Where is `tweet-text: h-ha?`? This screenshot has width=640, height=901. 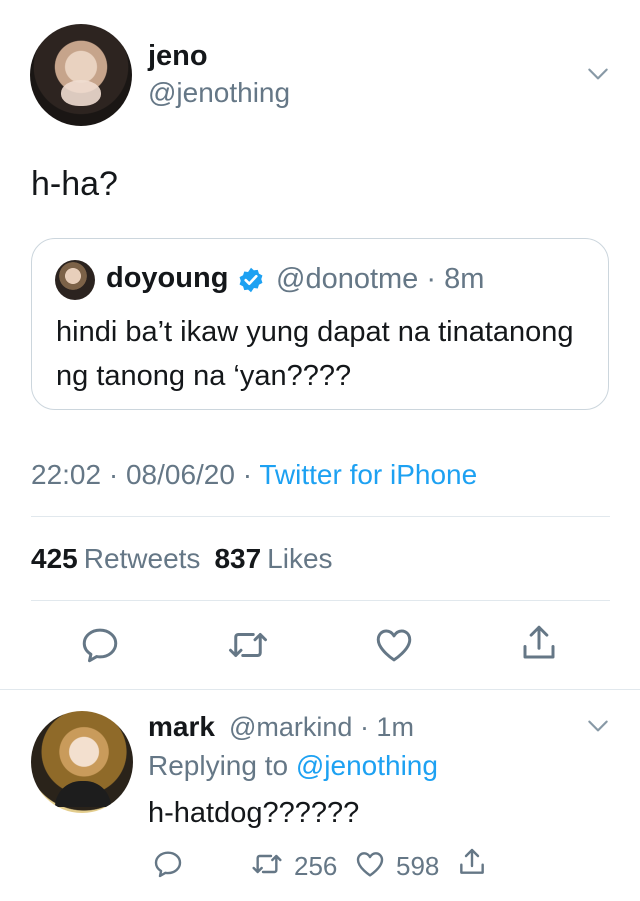
tweet-text: h-ha? is located at coordinates (74, 184).